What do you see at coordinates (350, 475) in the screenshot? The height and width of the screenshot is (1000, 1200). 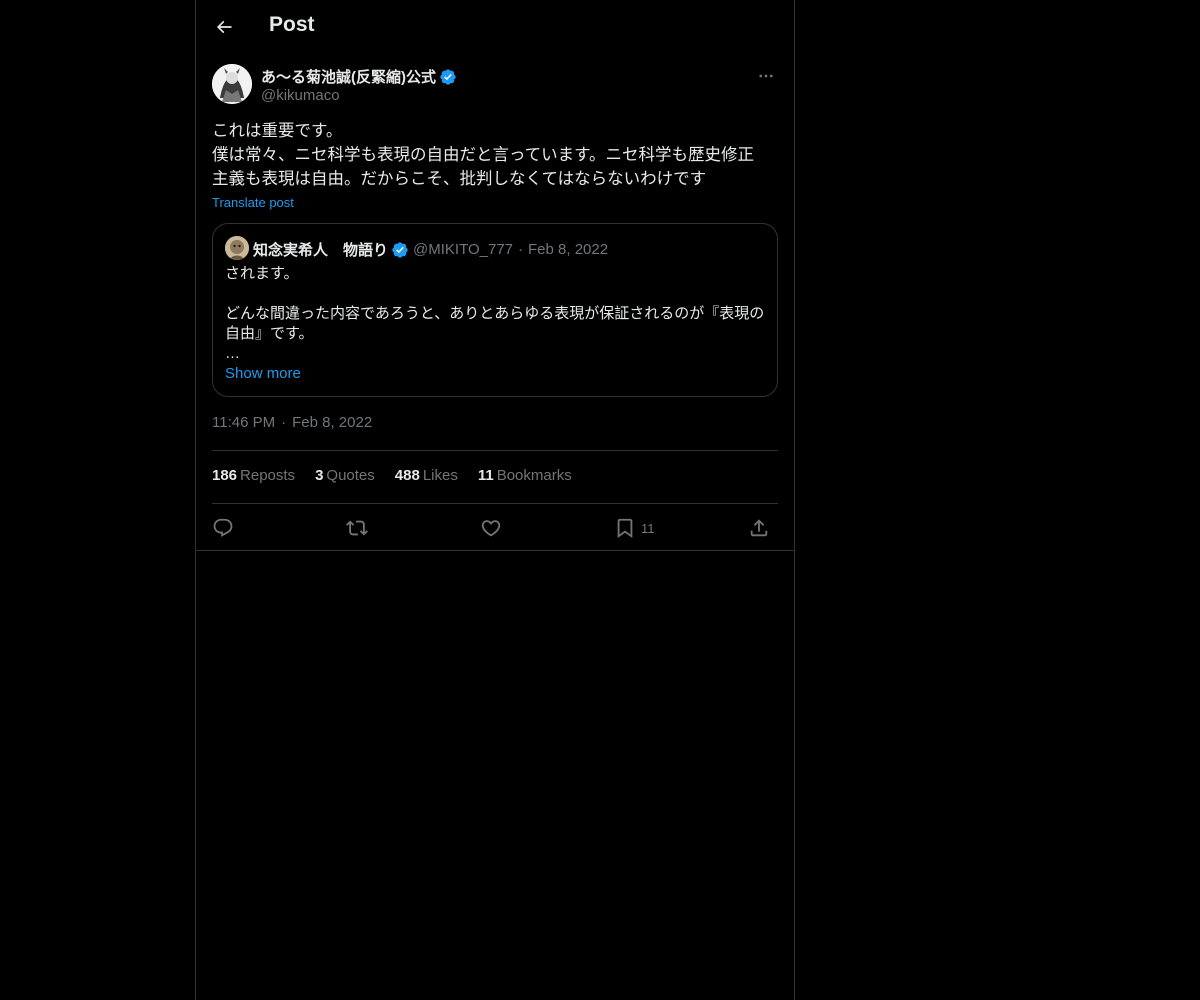 I see `quotes-label: Quotes` at bounding box center [350, 475].